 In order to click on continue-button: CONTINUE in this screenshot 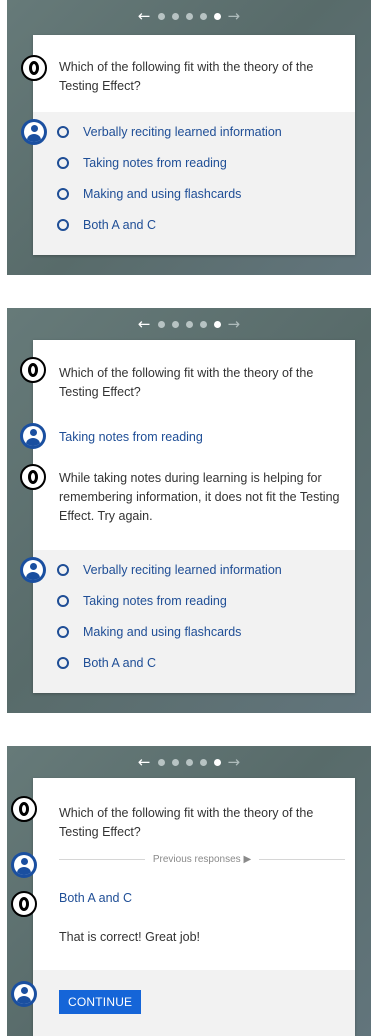, I will do `click(100, 1002)`.